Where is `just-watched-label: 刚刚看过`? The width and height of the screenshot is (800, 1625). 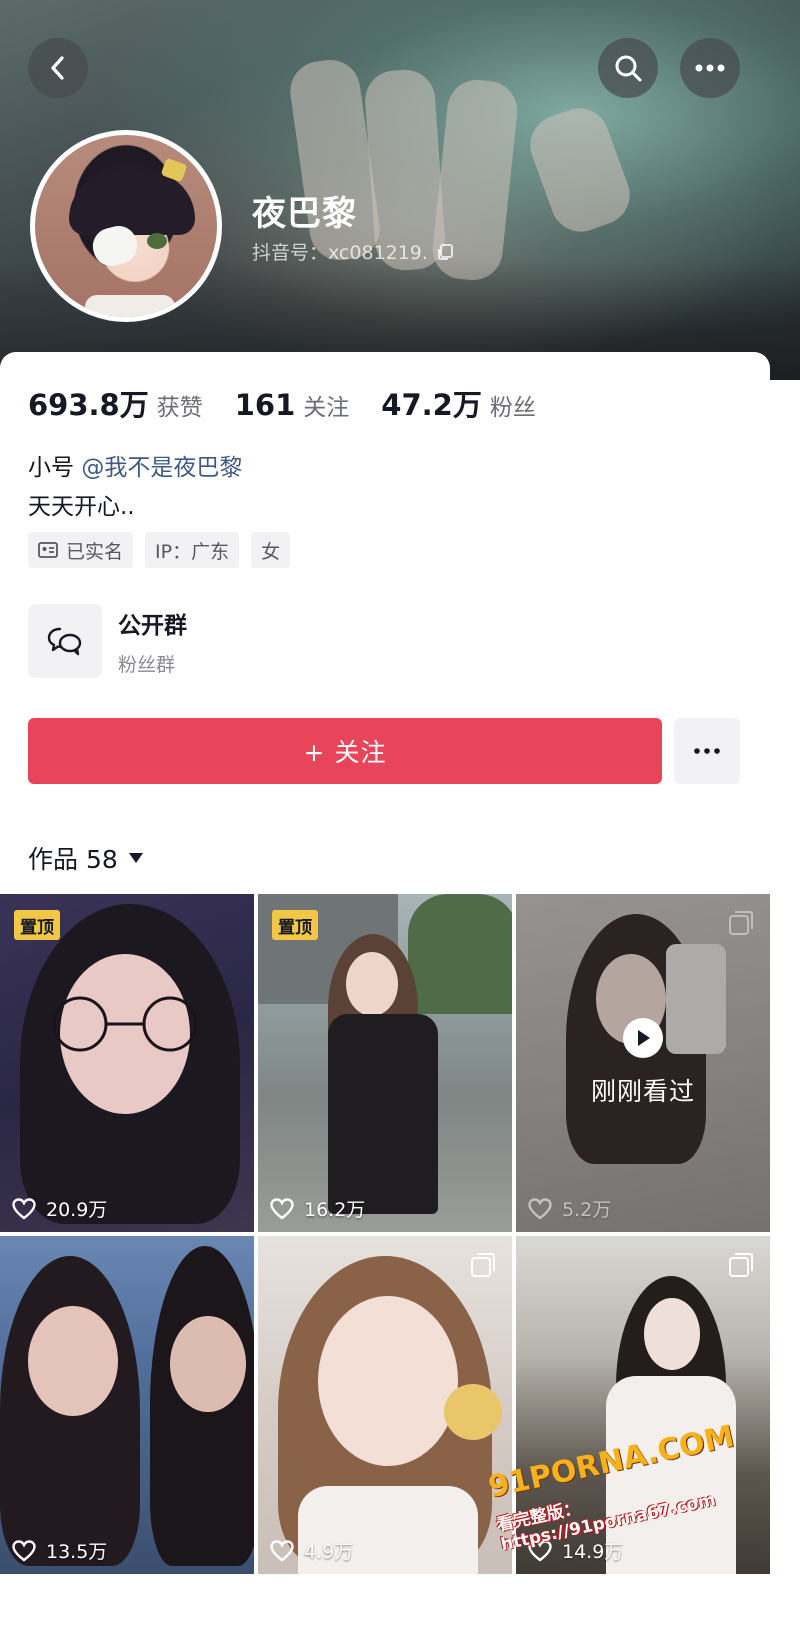 just-watched-label: 刚刚看过 is located at coordinates (642, 1091).